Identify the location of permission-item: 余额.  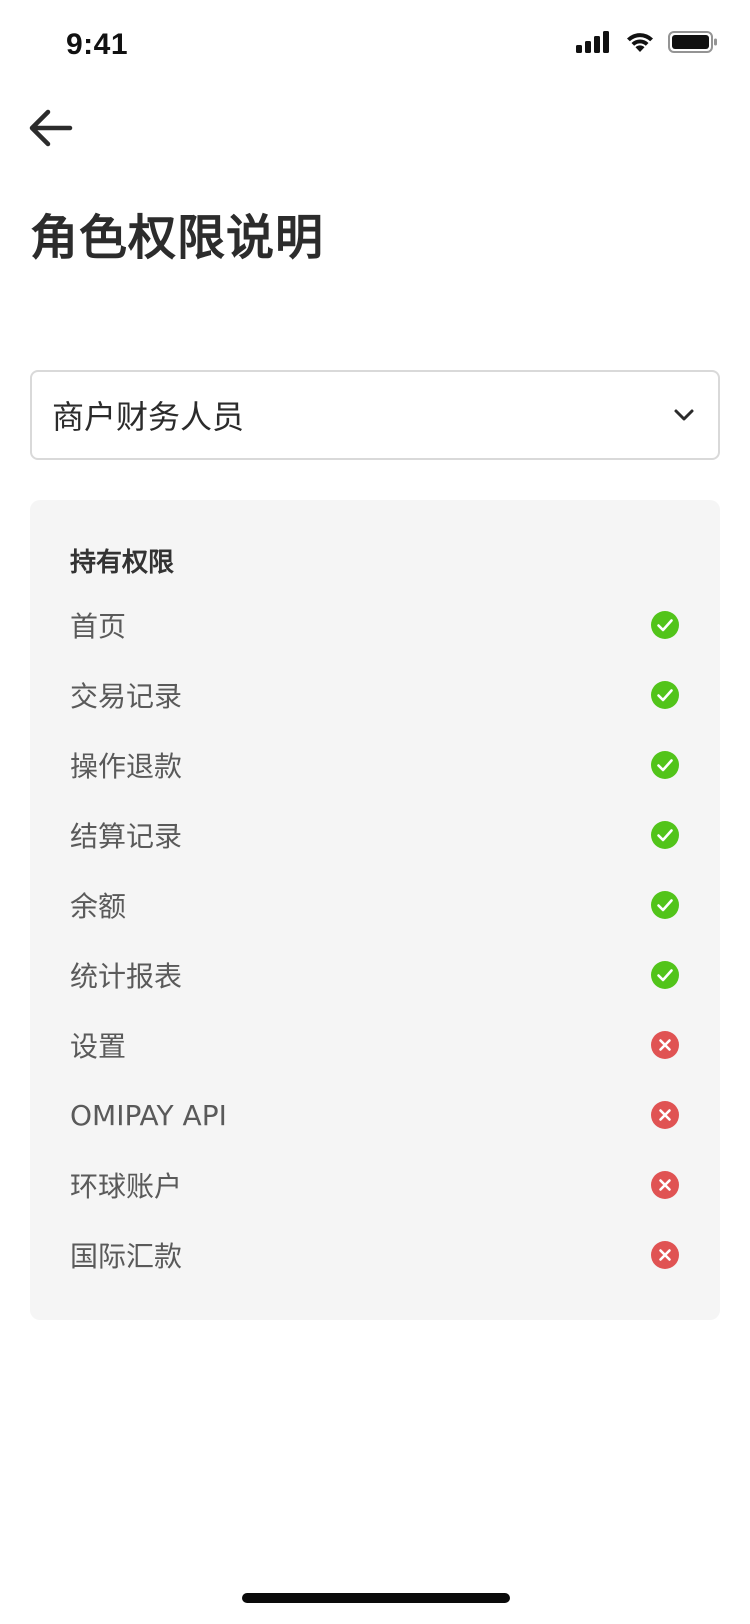
(375, 905).